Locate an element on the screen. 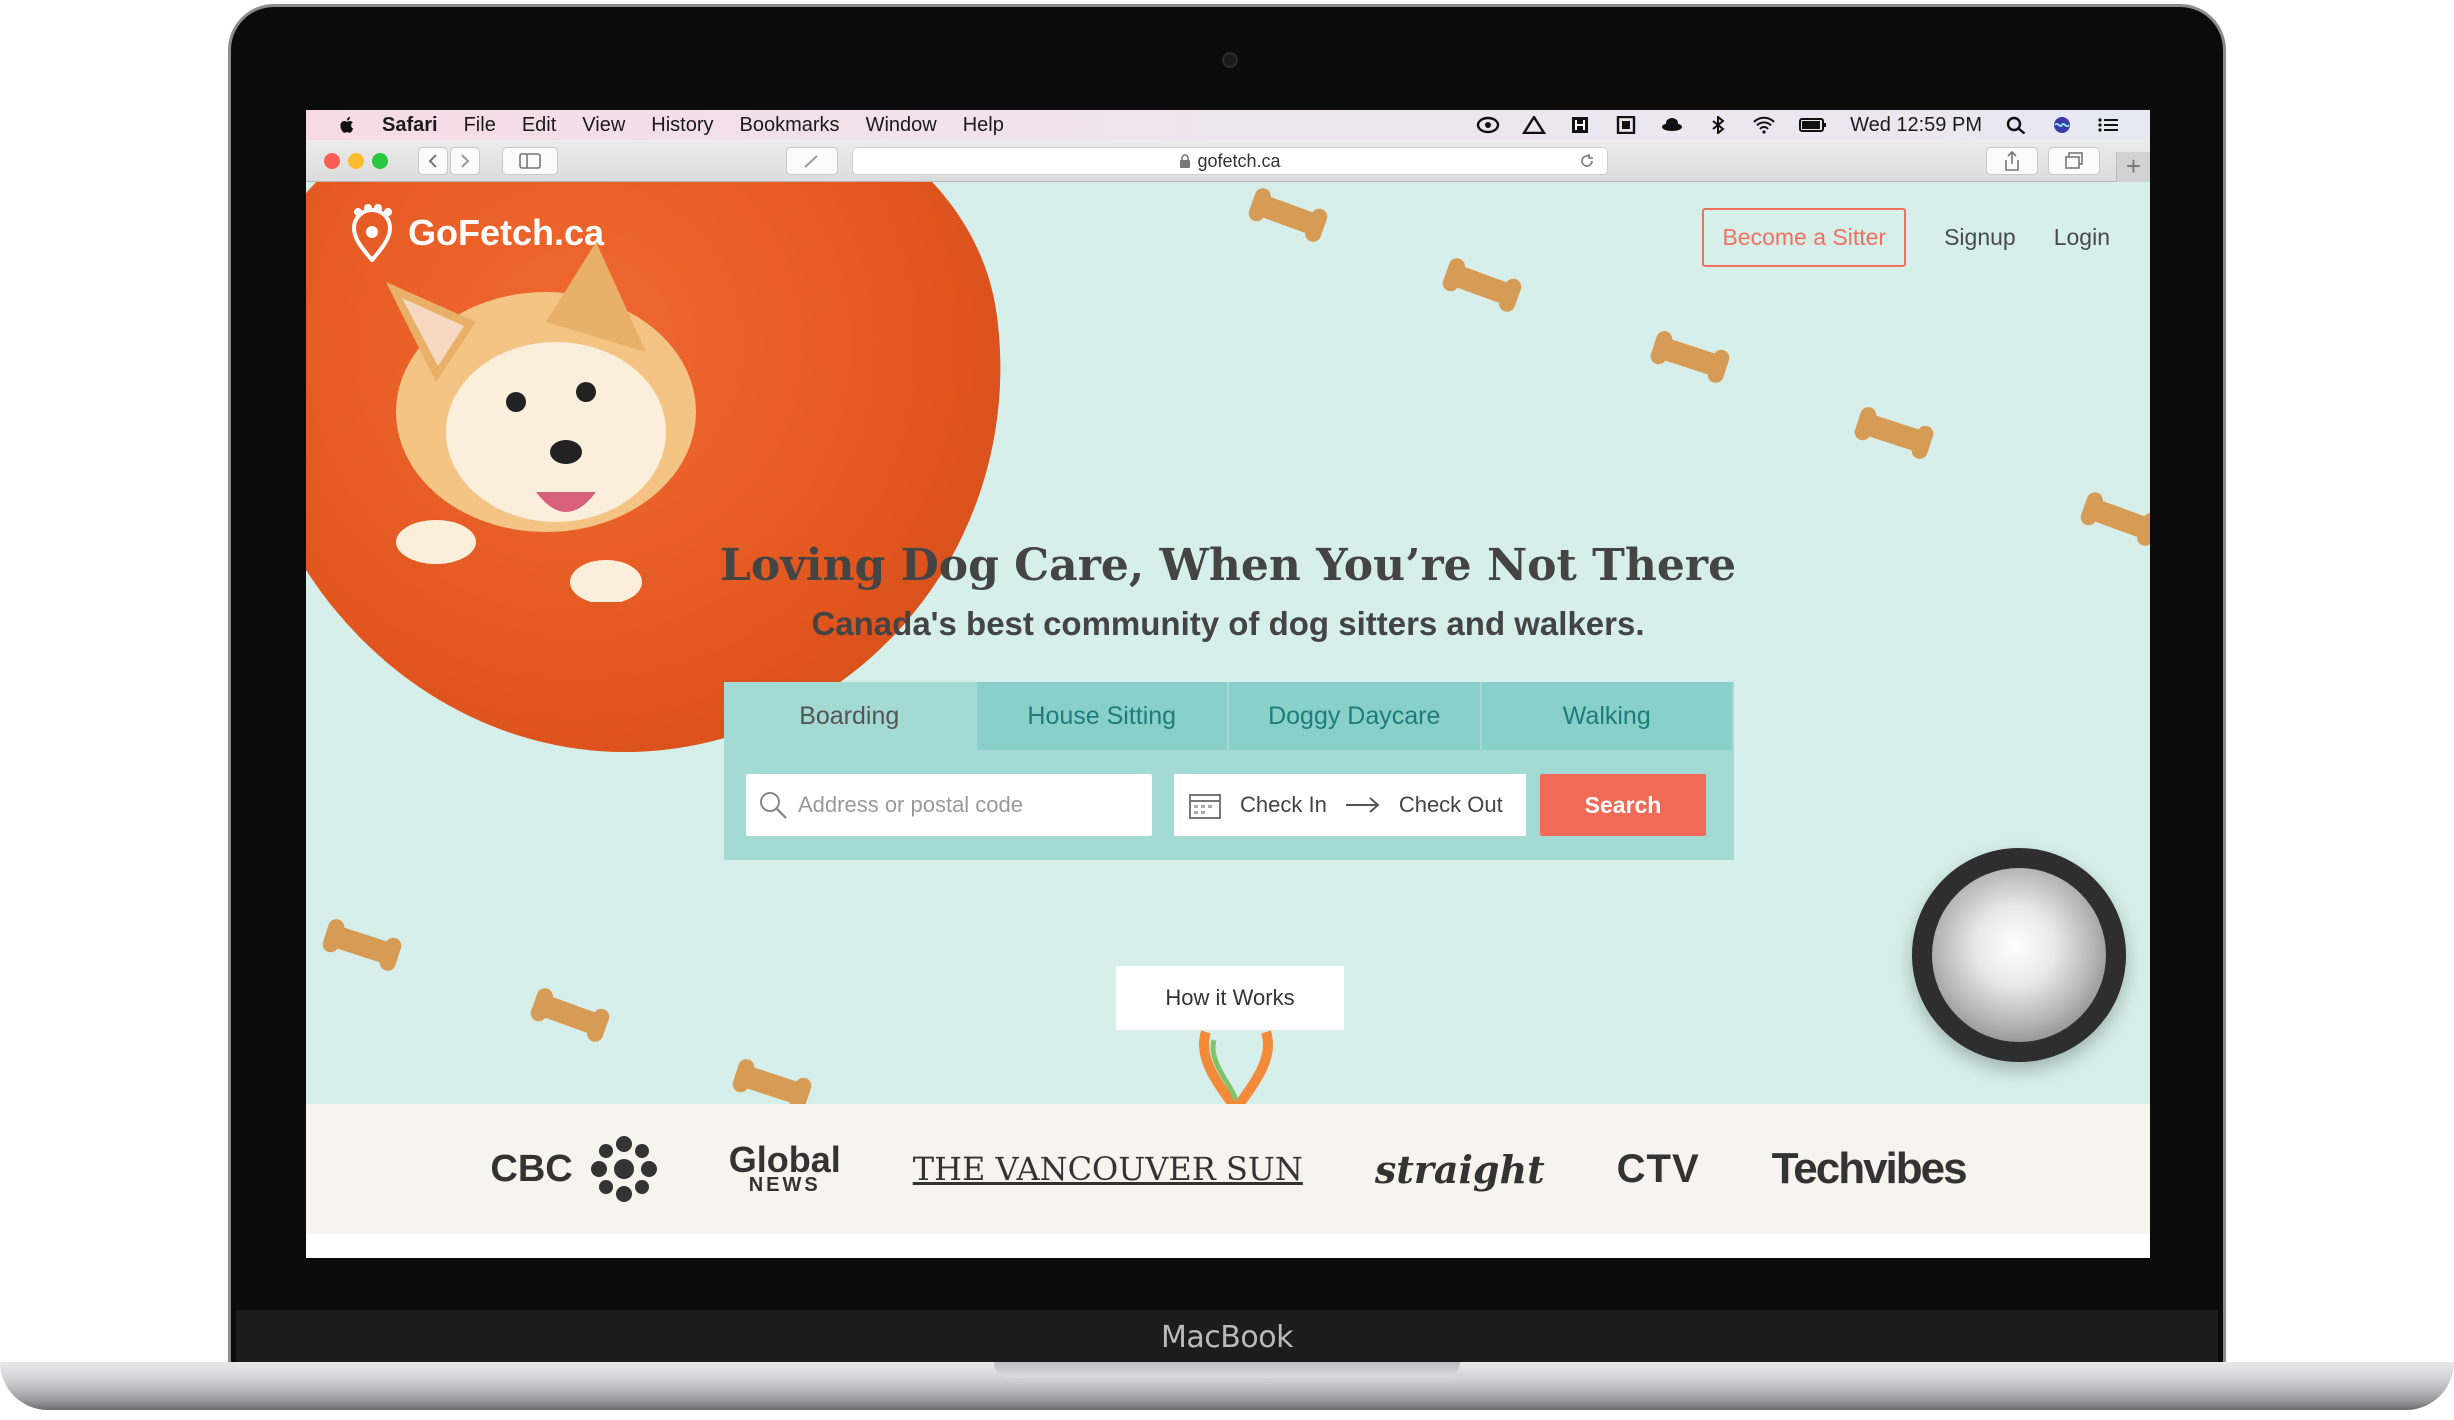 Image resolution: width=2454 pixels, height=1420 pixels. hero-title: Loving Dog Care, When You’re Not There is located at coordinates (1228, 565).